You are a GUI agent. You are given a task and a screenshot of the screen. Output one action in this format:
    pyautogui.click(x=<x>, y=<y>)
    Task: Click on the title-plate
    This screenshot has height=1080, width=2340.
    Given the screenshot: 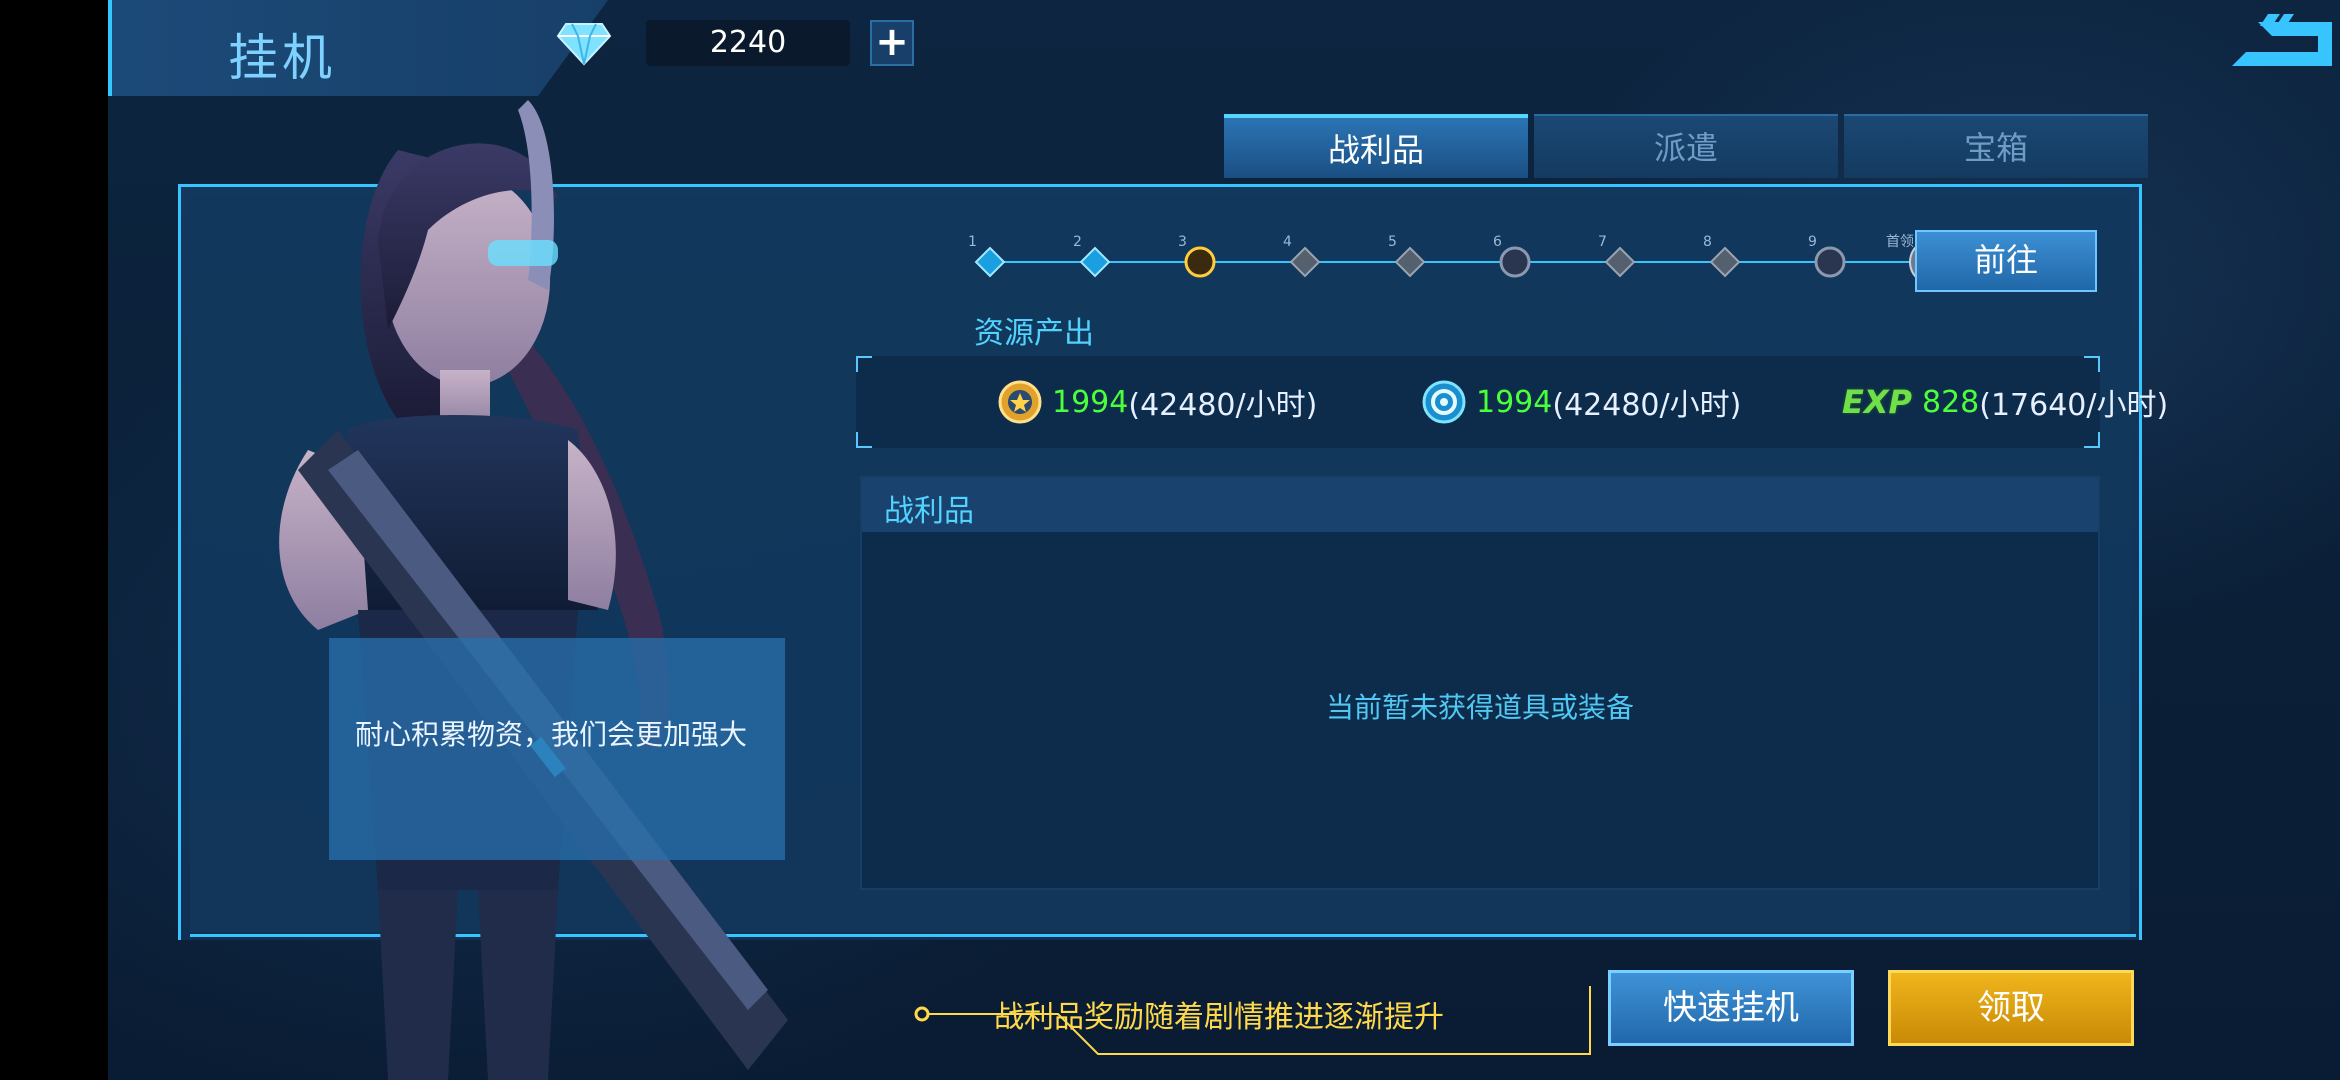 What is the action you would take?
    pyautogui.click(x=358, y=48)
    